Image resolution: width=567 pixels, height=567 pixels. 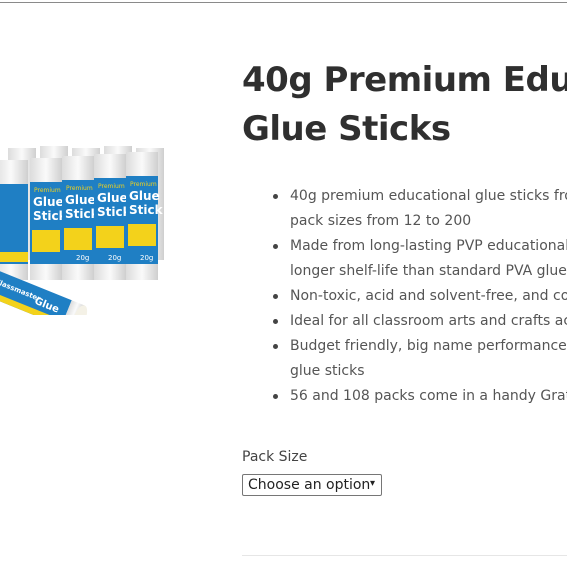 I want to click on pack-size-select: Choose an option ▾, so click(x=312, y=485).